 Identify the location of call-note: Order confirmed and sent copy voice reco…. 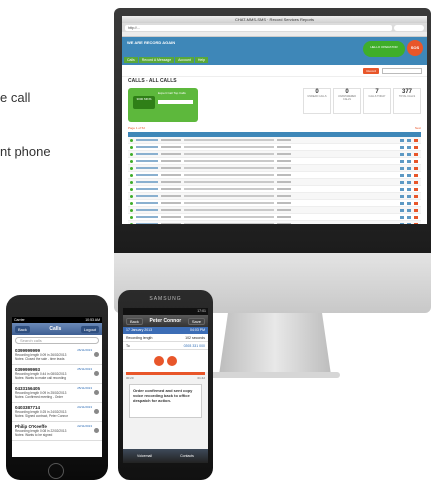
(165, 401).